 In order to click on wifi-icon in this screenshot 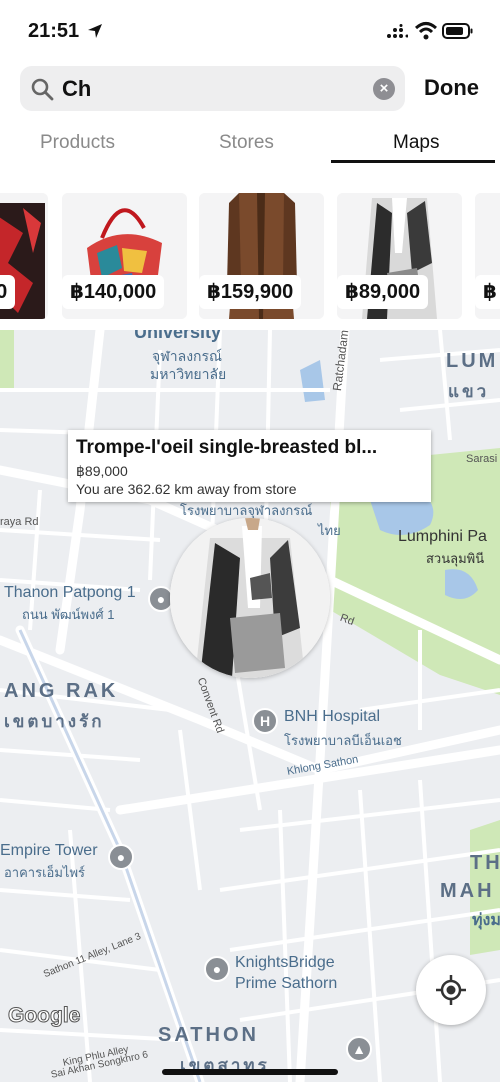, I will do `click(426, 31)`.